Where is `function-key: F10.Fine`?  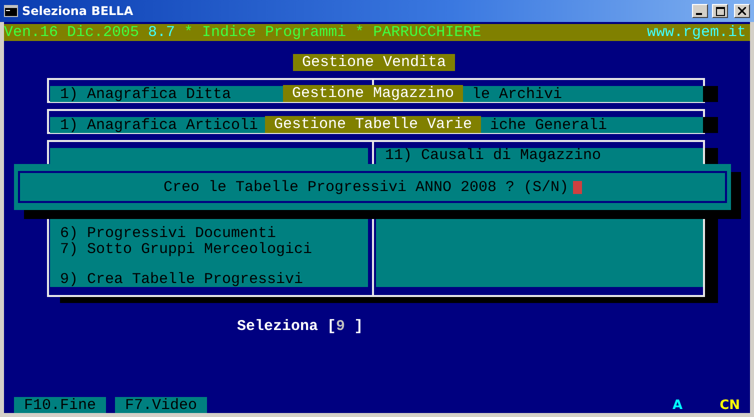 function-key: F10.Fine is located at coordinates (60, 405).